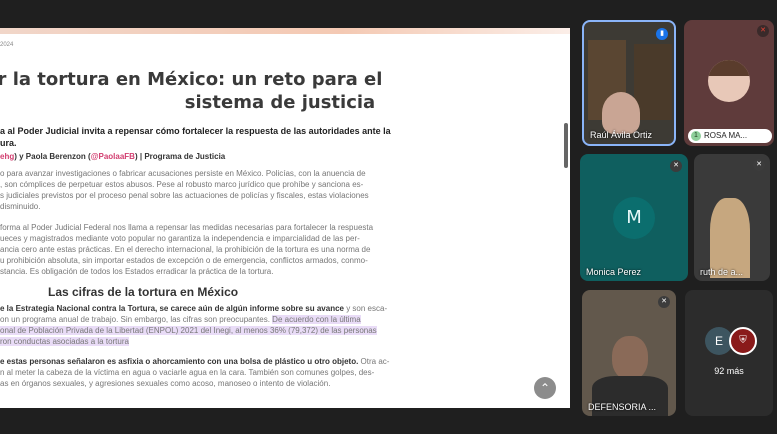  Describe the element at coordinates (280, 102) in the screenshot. I see `title-line-2: sistema de justicia` at that location.